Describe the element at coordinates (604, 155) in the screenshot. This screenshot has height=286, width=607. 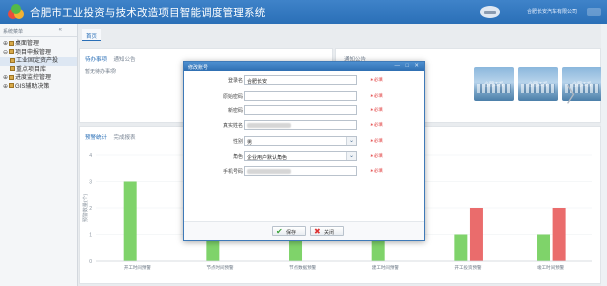
I see `page-scrollbar` at that location.